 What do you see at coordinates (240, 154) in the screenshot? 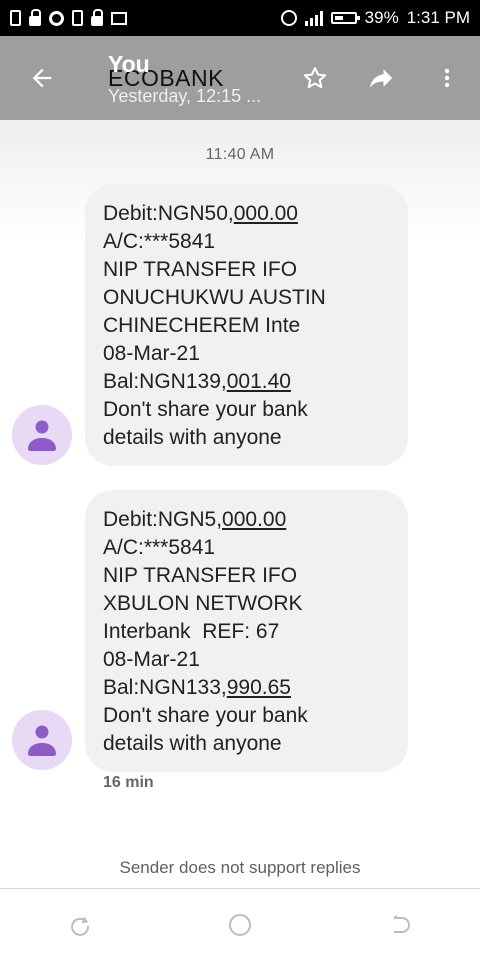
I see `message-timestamp: 11:40 AM` at bounding box center [240, 154].